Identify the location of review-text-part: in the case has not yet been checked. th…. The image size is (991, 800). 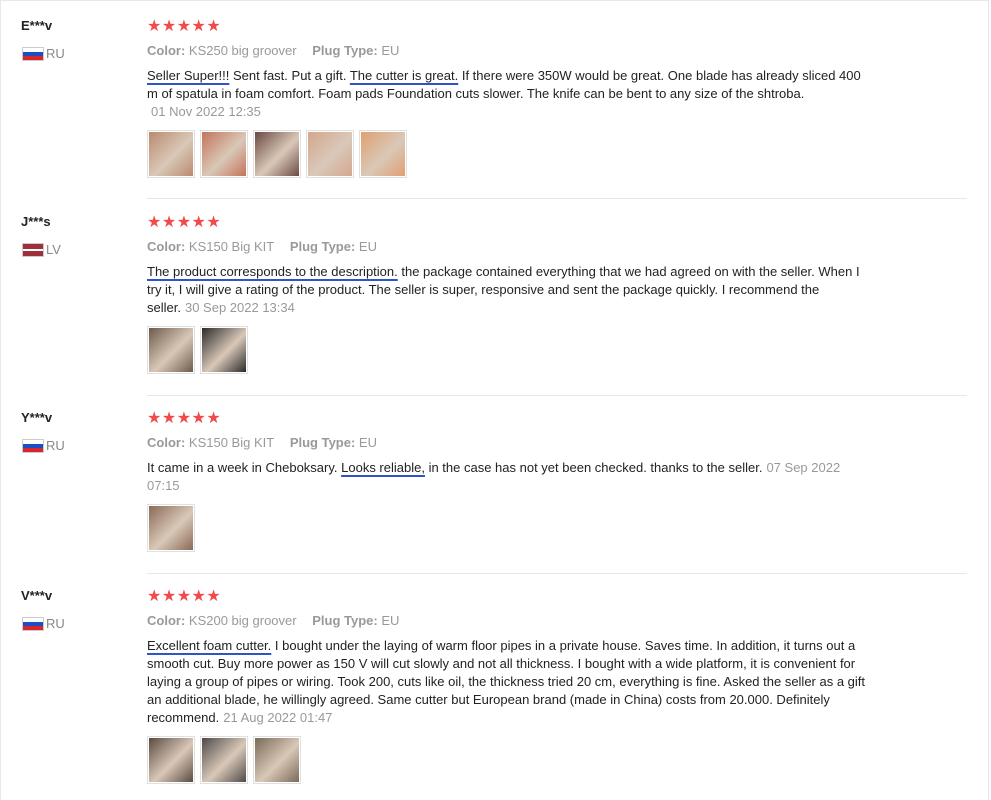
(593, 467).